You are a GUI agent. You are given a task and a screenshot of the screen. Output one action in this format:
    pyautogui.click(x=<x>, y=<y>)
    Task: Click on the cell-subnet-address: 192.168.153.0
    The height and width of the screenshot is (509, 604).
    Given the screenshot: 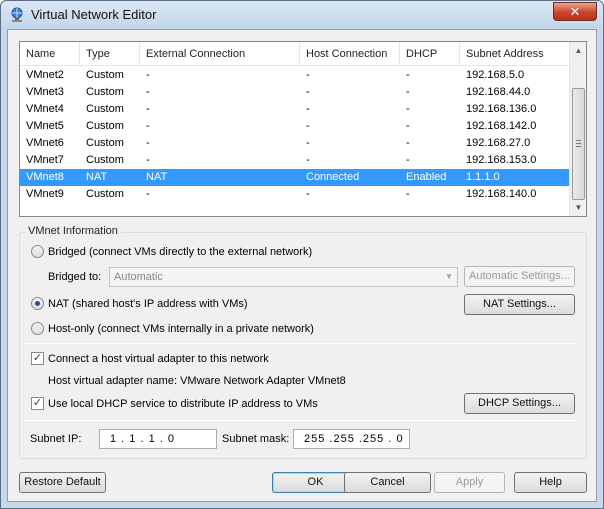 What is the action you would take?
    pyautogui.click(x=501, y=160)
    